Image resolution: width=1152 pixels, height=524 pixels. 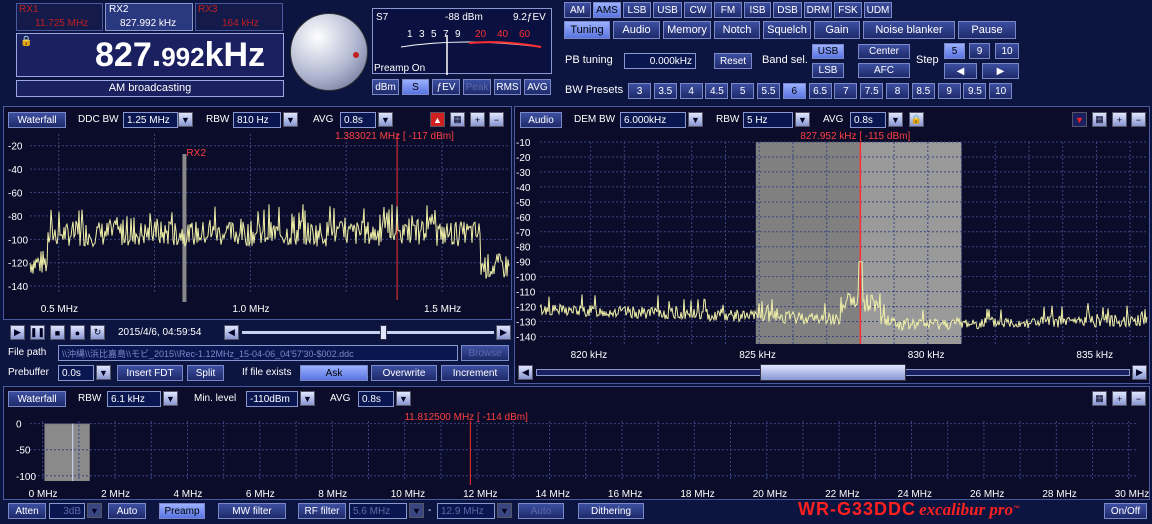 I want to click on wide-waterfall-button: Waterfall, so click(x=37, y=399).